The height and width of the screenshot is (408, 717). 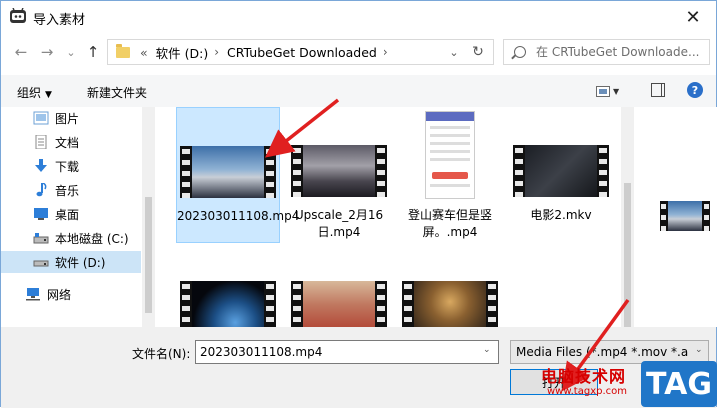 I want to click on organize-menu: 组织 ▼, so click(x=34, y=92).